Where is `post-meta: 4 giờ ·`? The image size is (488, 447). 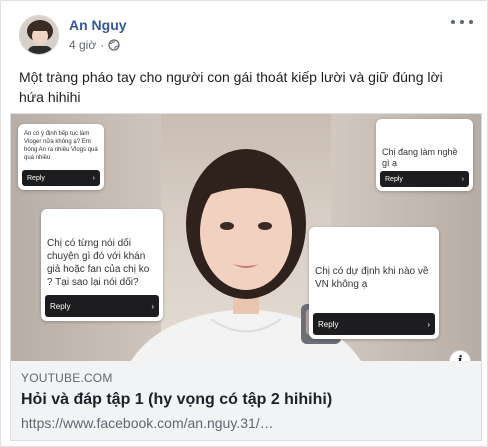 post-meta: 4 giờ · is located at coordinates (94, 45).